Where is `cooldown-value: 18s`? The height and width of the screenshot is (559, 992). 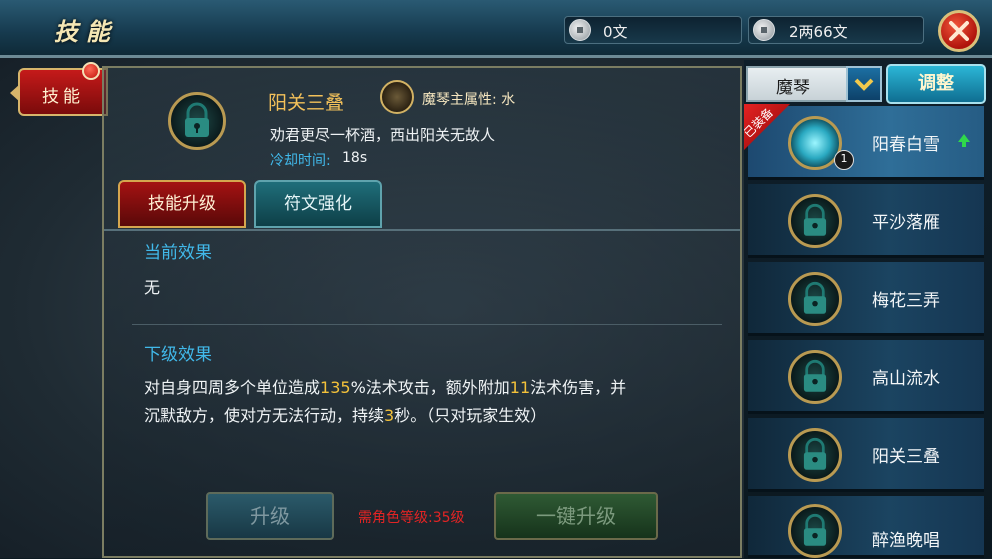 cooldown-value: 18s is located at coordinates (355, 158).